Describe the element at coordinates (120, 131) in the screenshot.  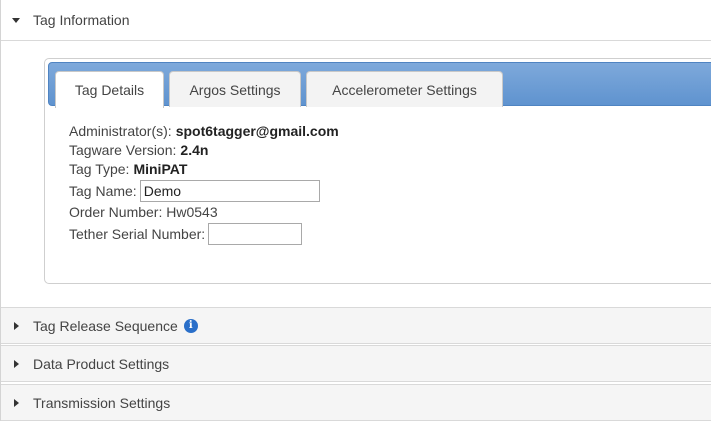
I see `administrator-label: Administrator(s):` at that location.